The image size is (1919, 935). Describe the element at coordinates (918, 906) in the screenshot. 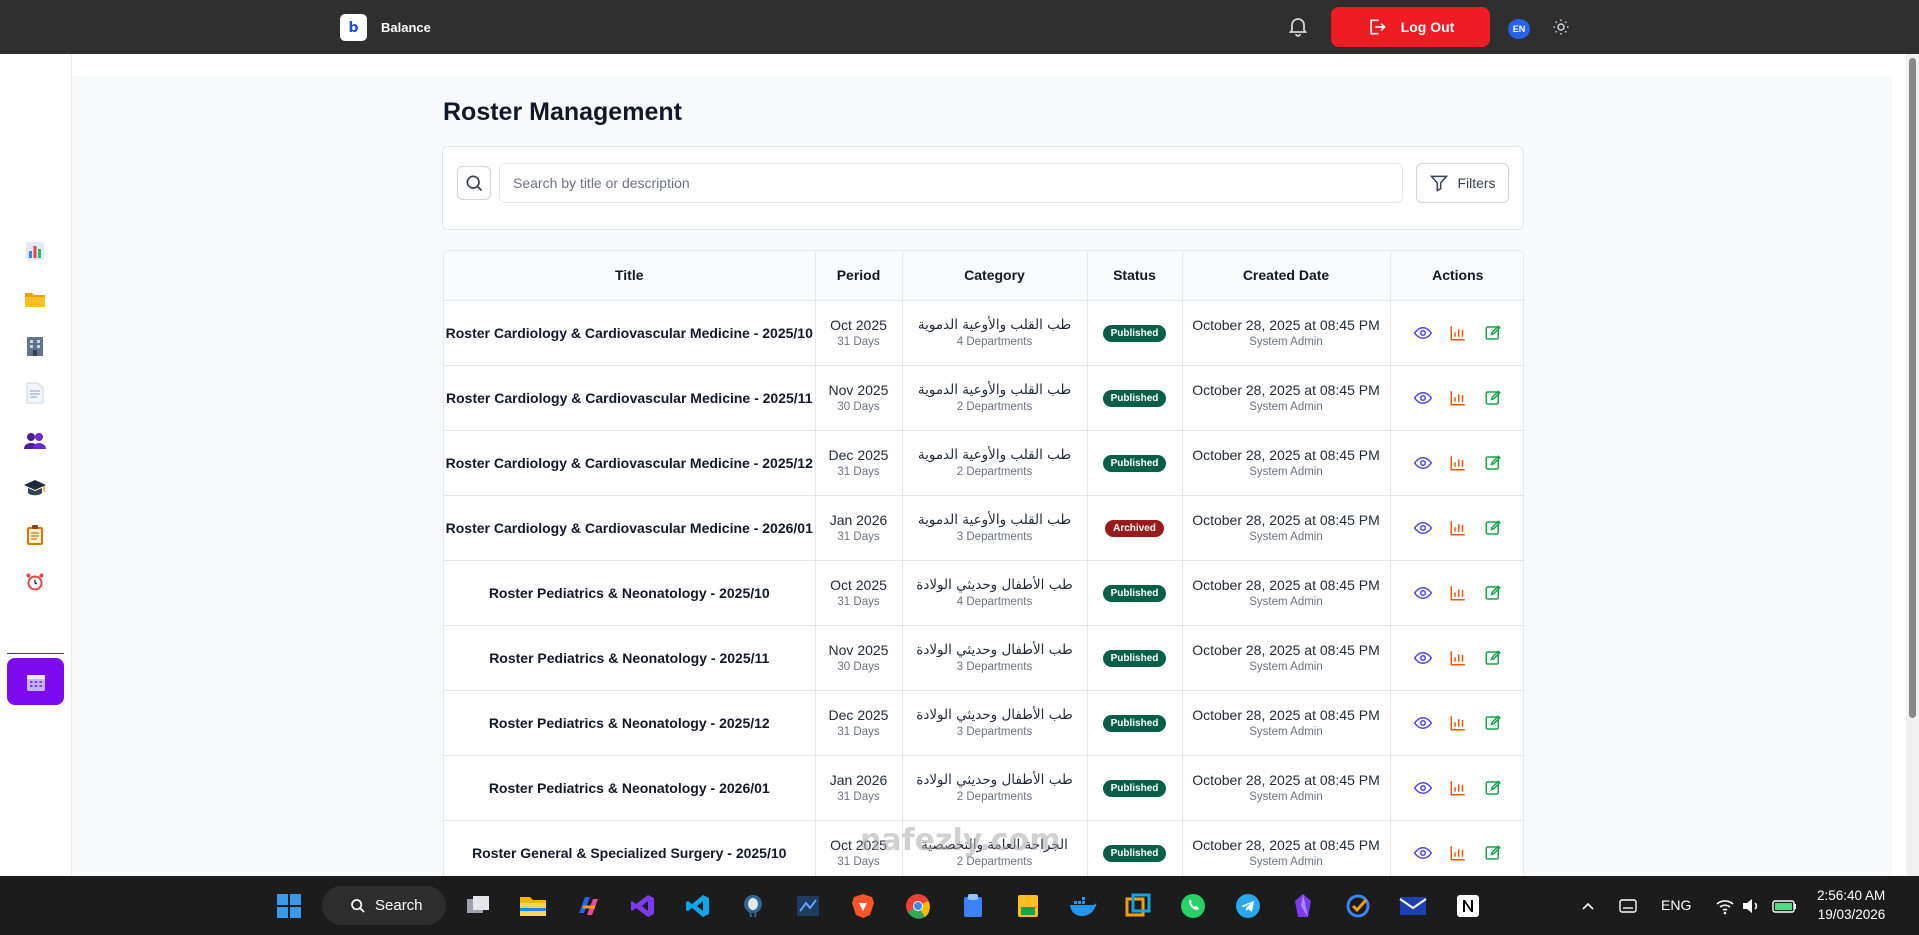

I see `chrome-icon` at that location.